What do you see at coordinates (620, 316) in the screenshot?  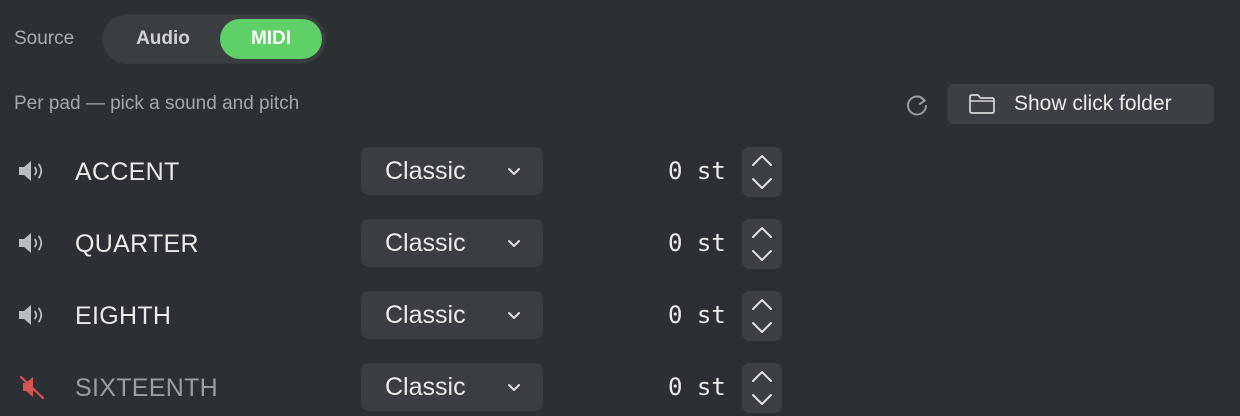 I see `pad-row-eighth: EIGHTH Classic 0 st` at bounding box center [620, 316].